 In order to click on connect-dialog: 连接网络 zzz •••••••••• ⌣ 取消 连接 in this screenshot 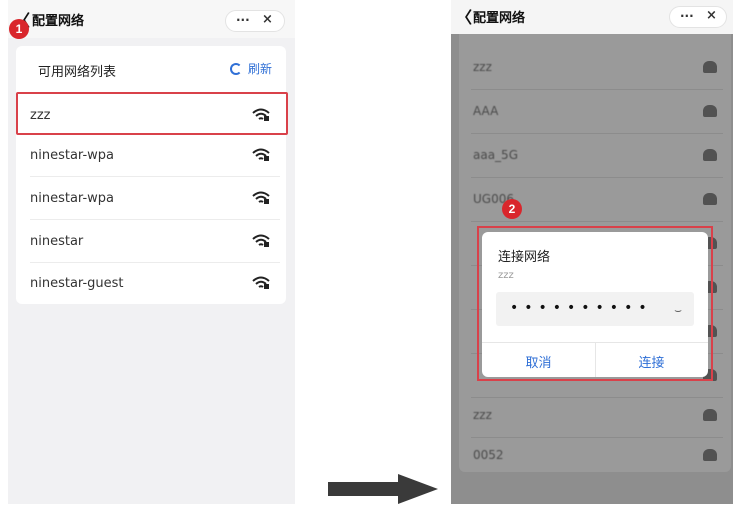, I will do `click(595, 304)`.